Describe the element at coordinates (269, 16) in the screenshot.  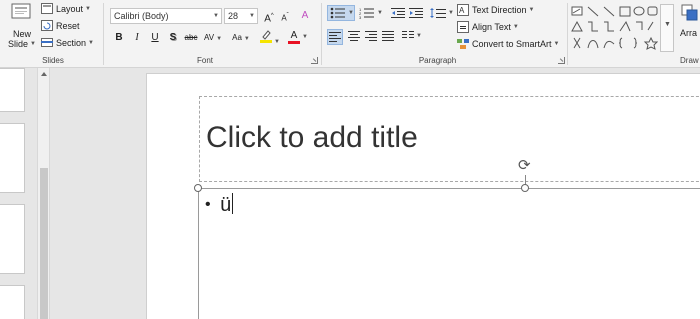
I see `increase-font-size-button: A^` at that location.